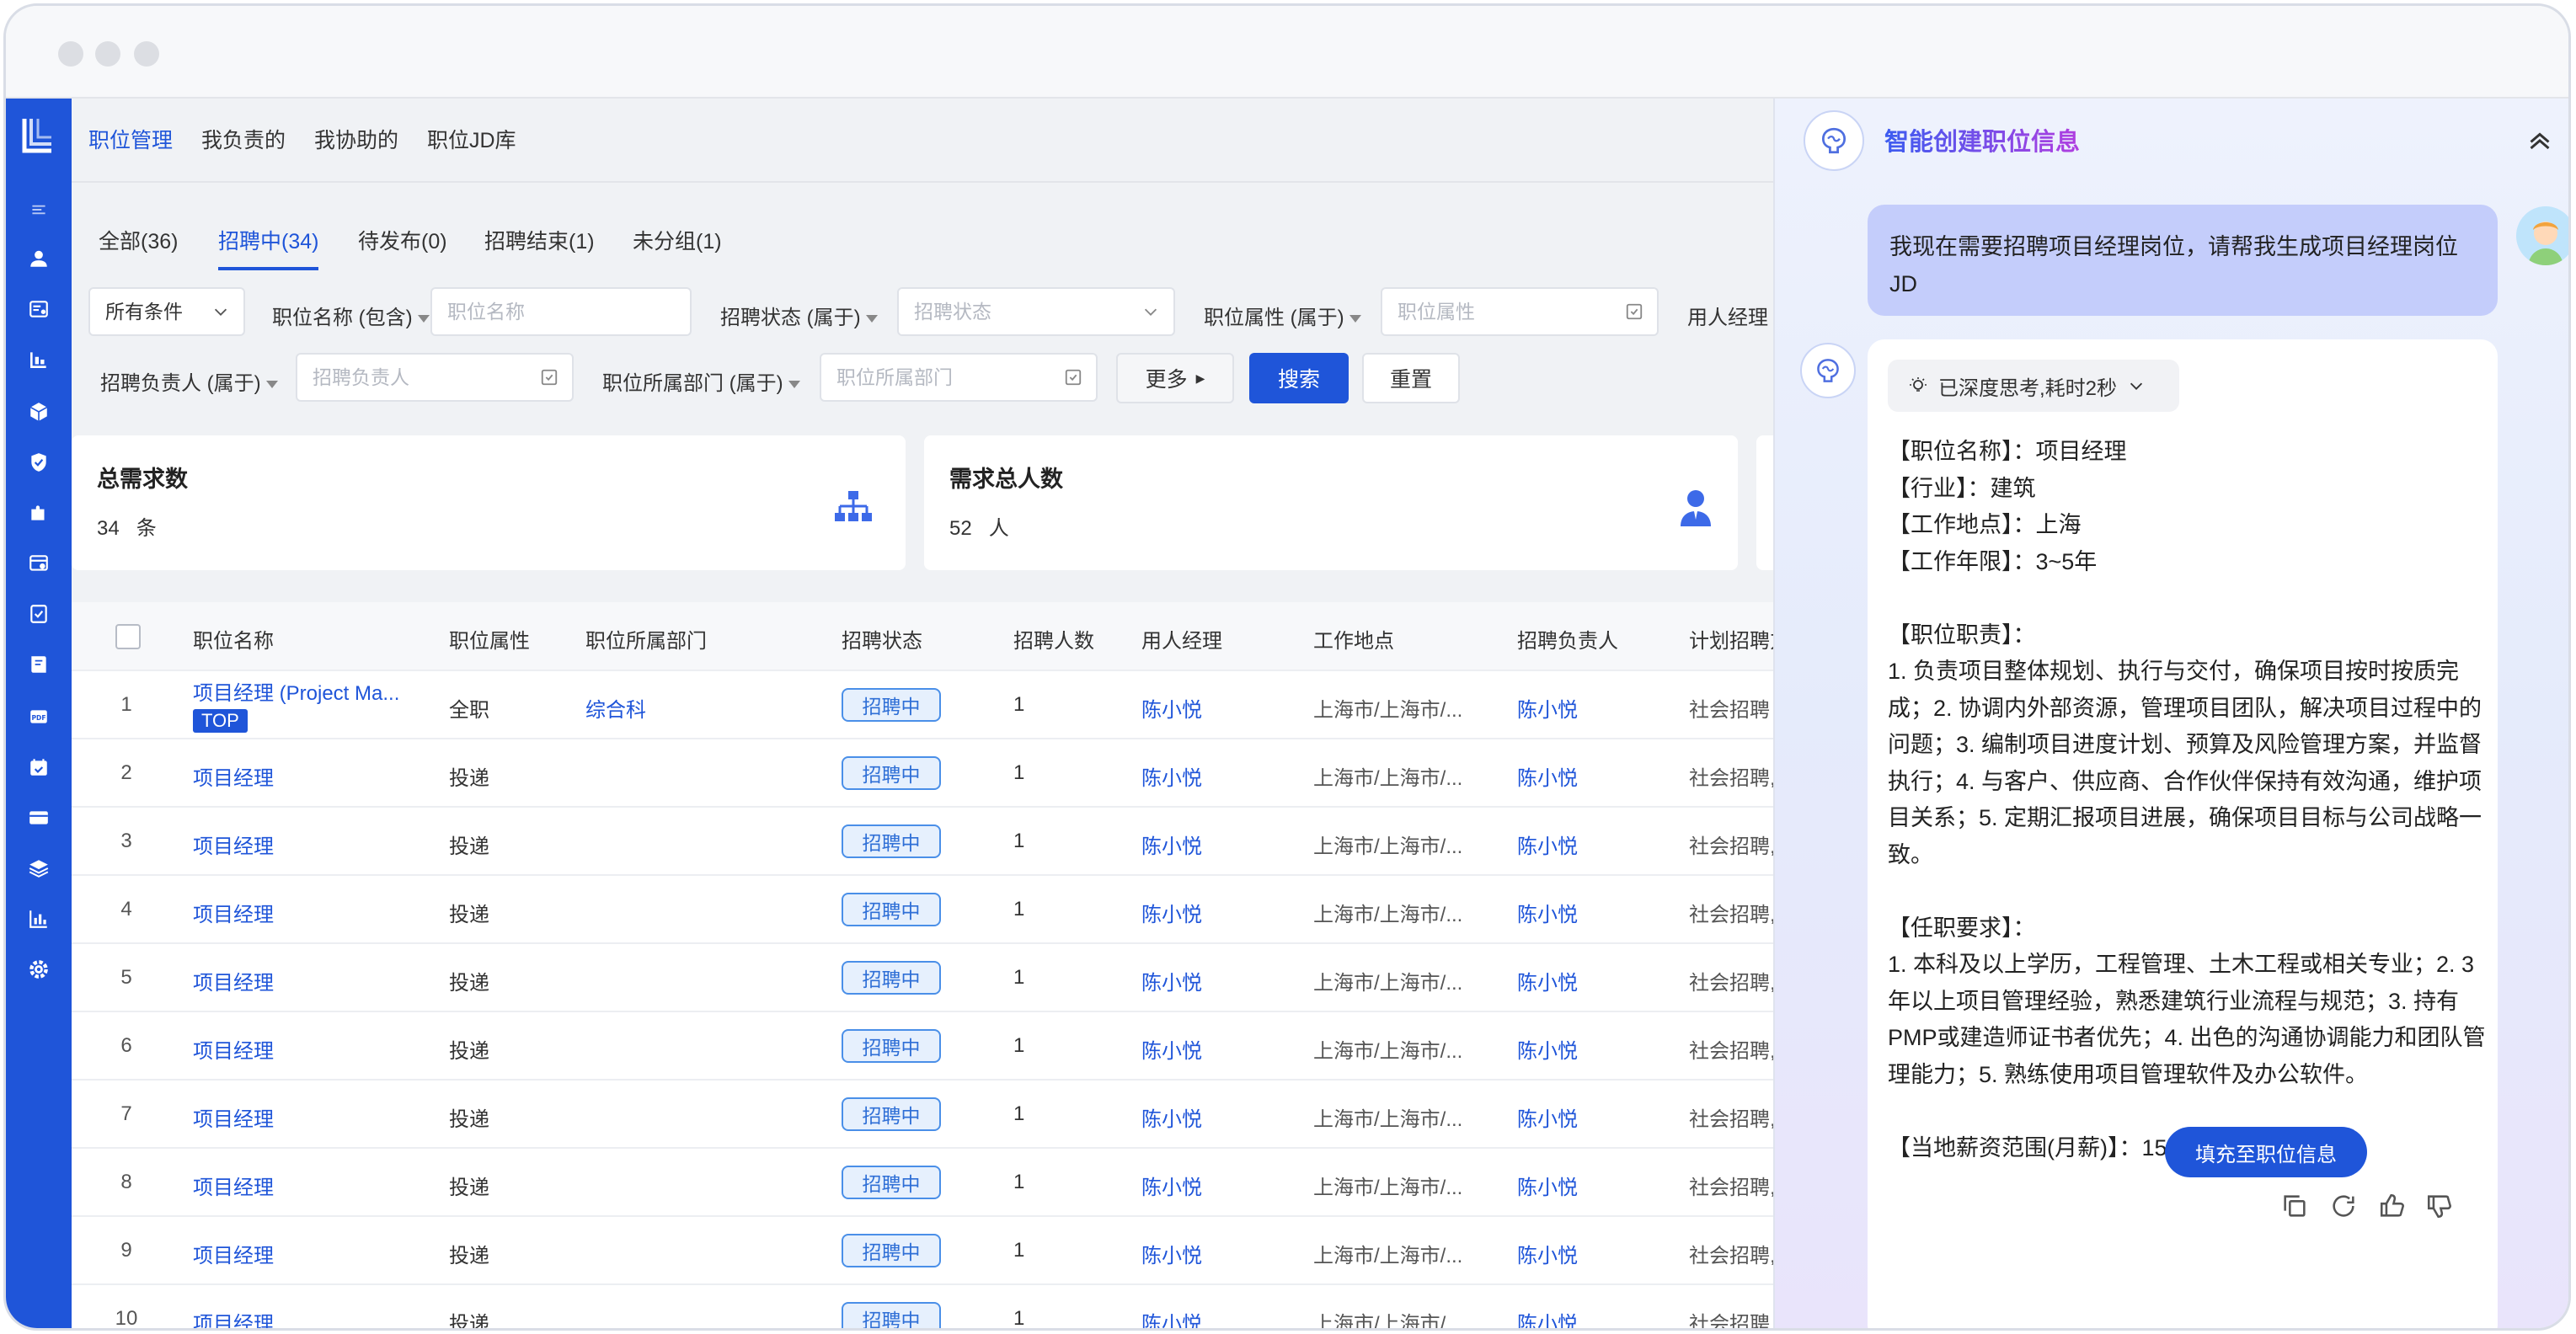 The image size is (2576, 1334). Describe the element at coordinates (1727, 315) in the screenshot. I see `manager-filter-label: 用人经理` at that location.